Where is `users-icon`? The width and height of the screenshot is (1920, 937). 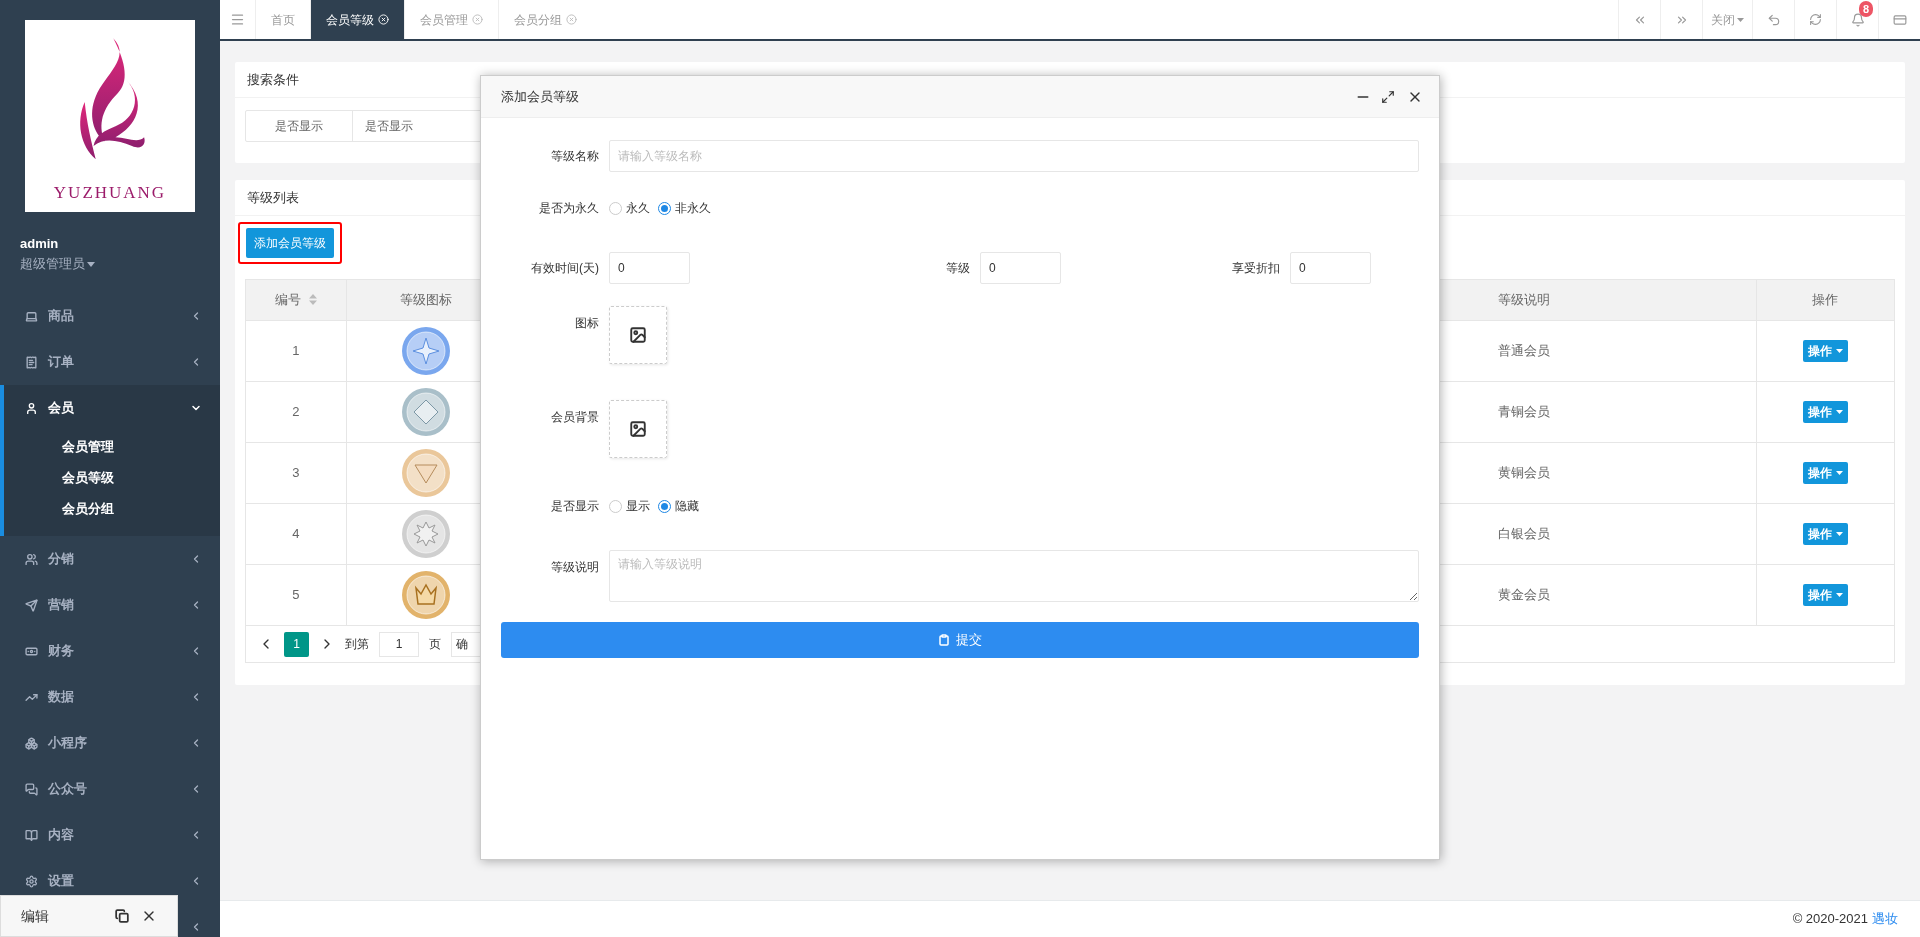 users-icon is located at coordinates (31, 559).